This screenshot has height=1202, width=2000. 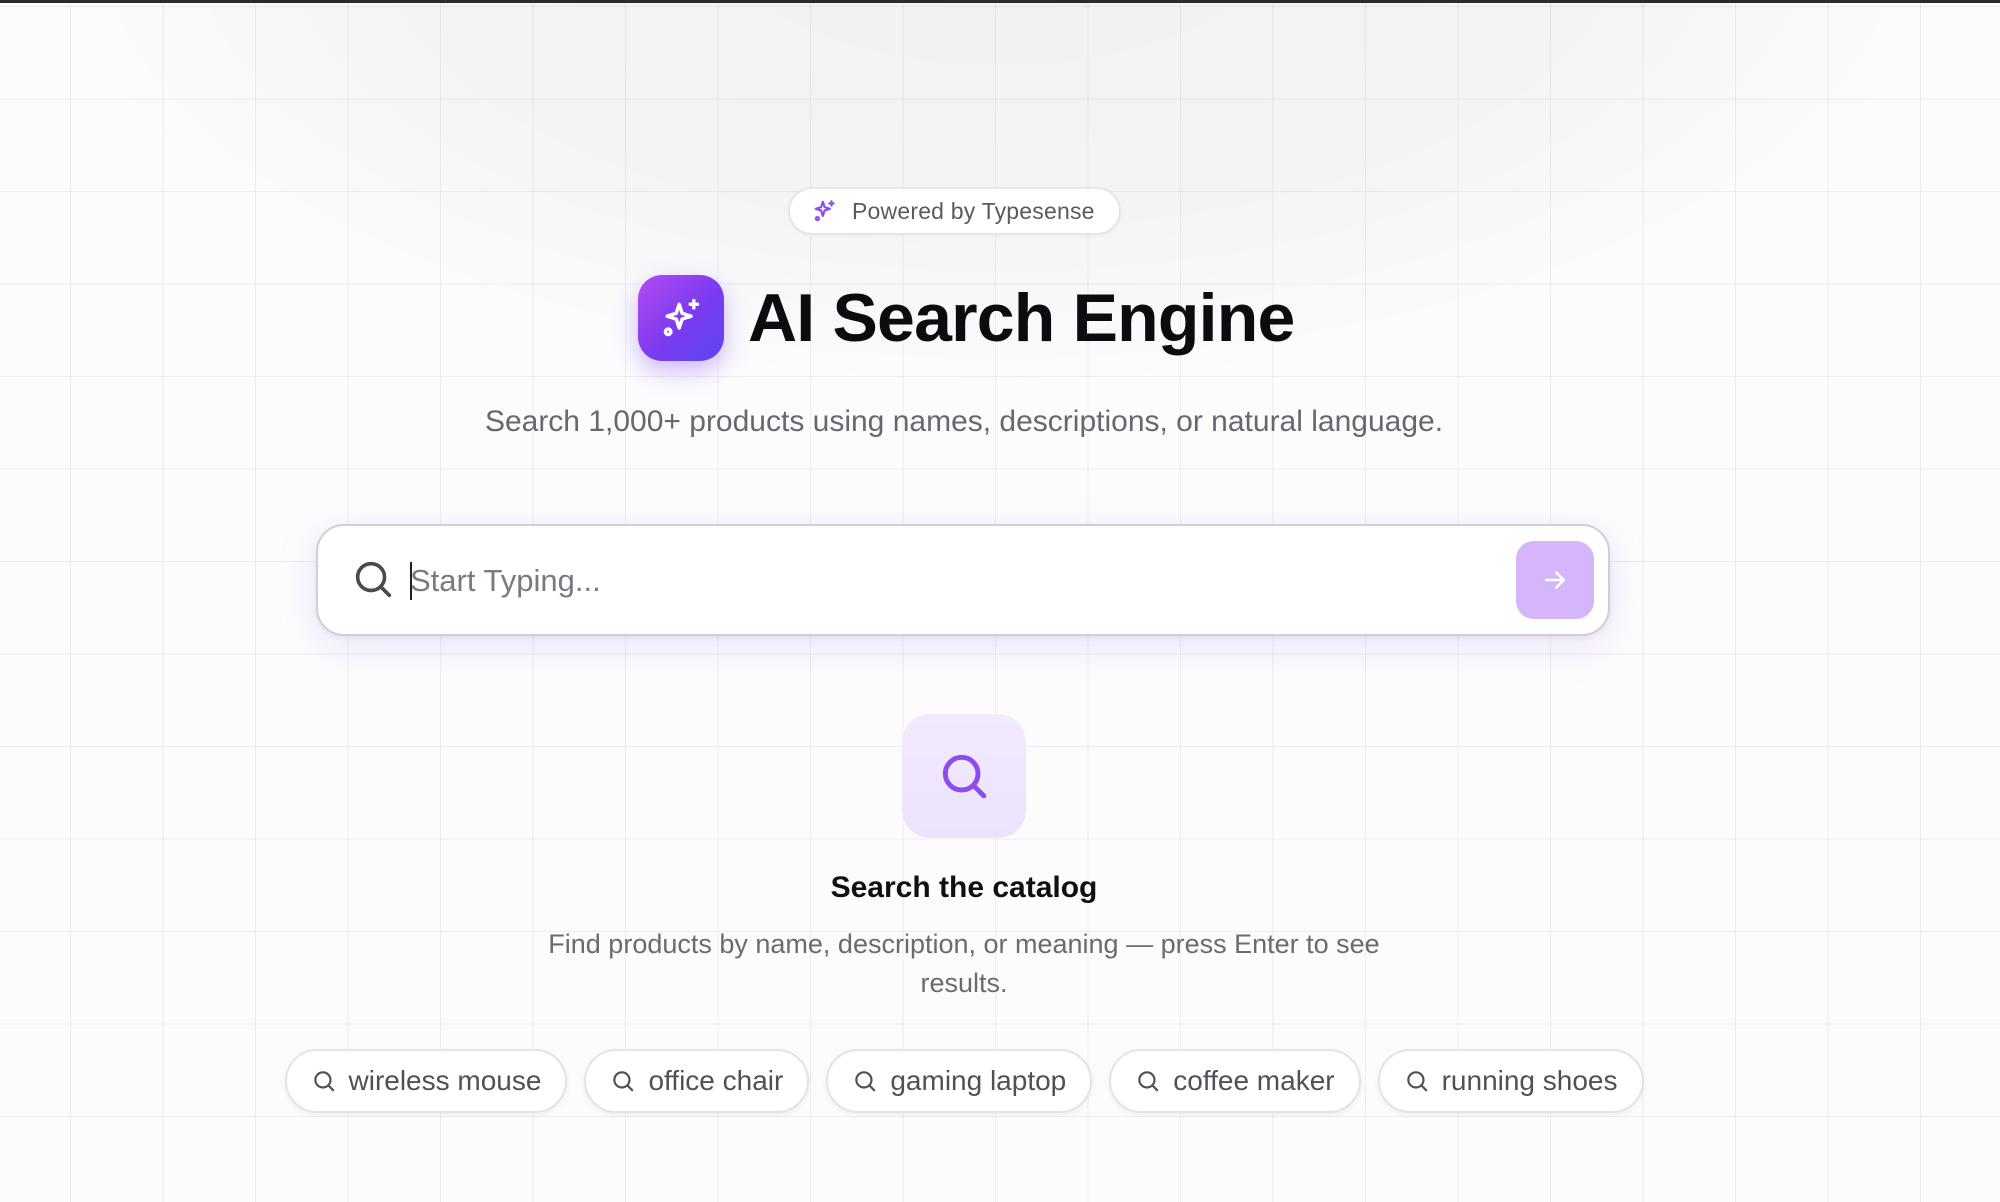 I want to click on empty-state-title: Search the catalog, so click(x=964, y=887).